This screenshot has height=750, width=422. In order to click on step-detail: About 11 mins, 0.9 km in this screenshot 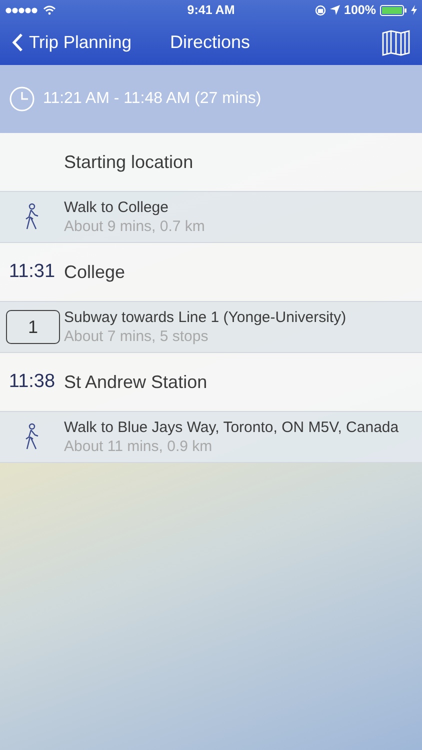, I will do `click(139, 446)`.